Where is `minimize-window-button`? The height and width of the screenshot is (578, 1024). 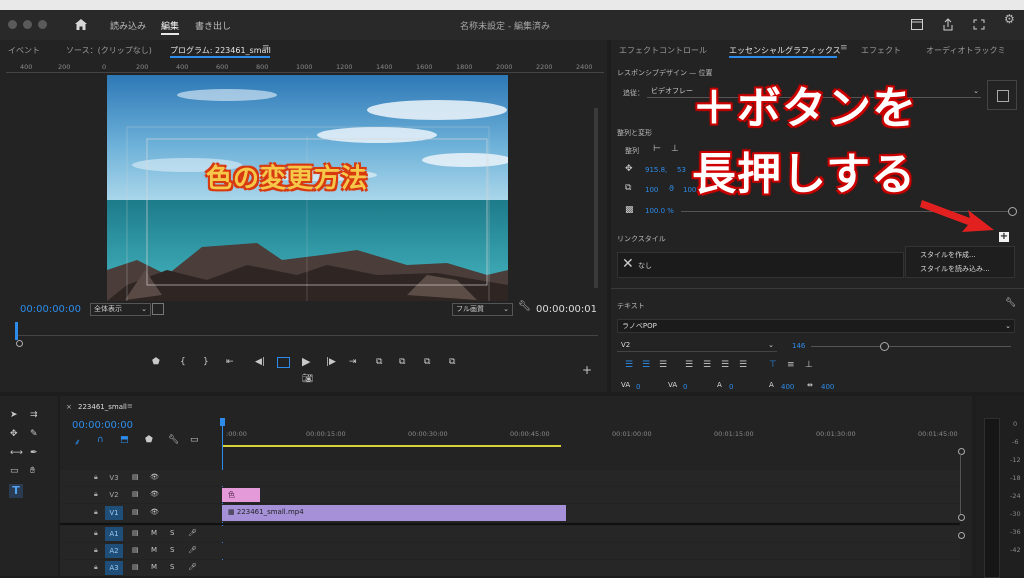 minimize-window-button is located at coordinates (27, 24).